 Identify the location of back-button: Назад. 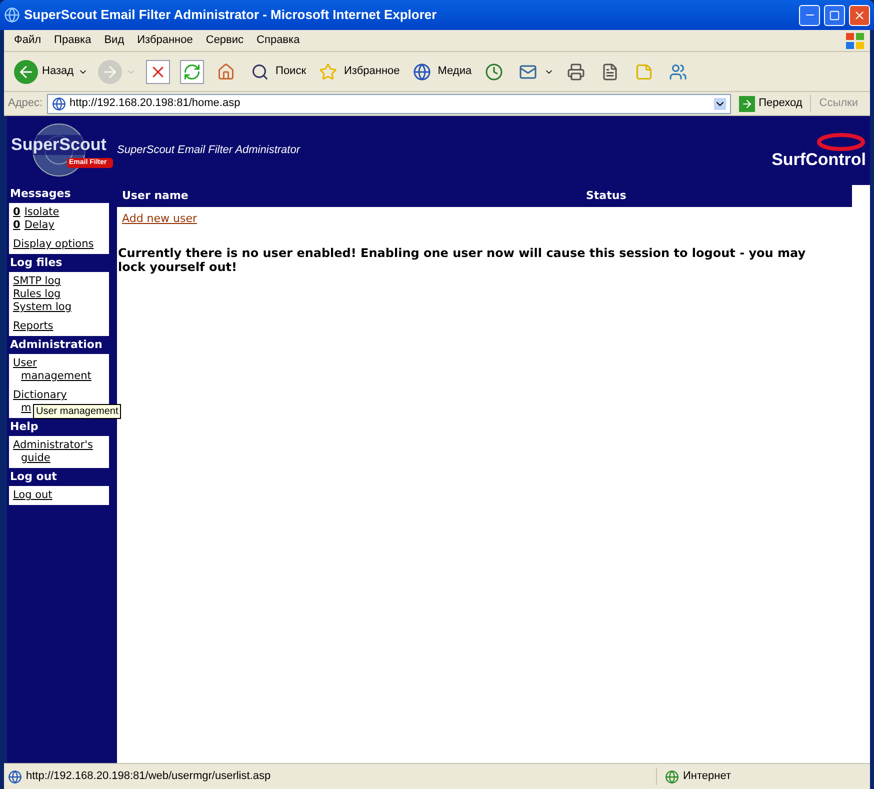
(51, 72).